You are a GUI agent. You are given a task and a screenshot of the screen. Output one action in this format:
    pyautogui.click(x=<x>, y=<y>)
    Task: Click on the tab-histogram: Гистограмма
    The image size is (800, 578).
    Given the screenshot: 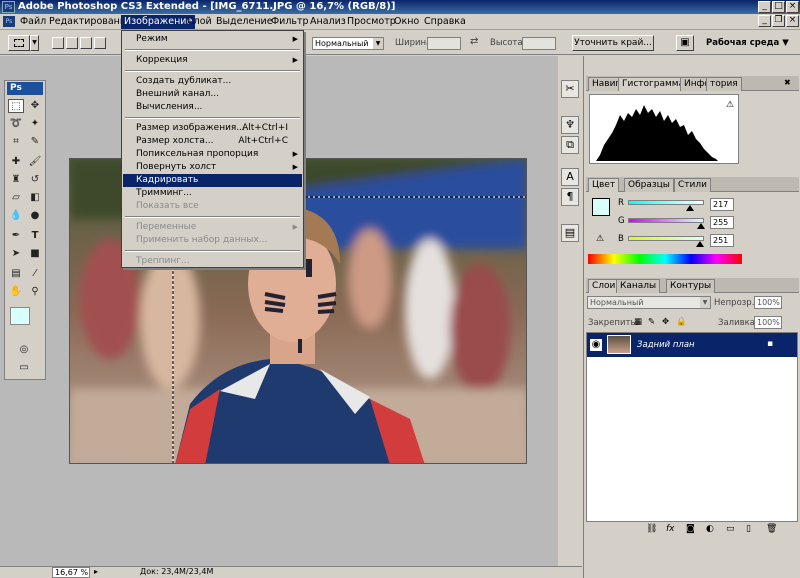 What is the action you would take?
    pyautogui.click(x=653, y=84)
    